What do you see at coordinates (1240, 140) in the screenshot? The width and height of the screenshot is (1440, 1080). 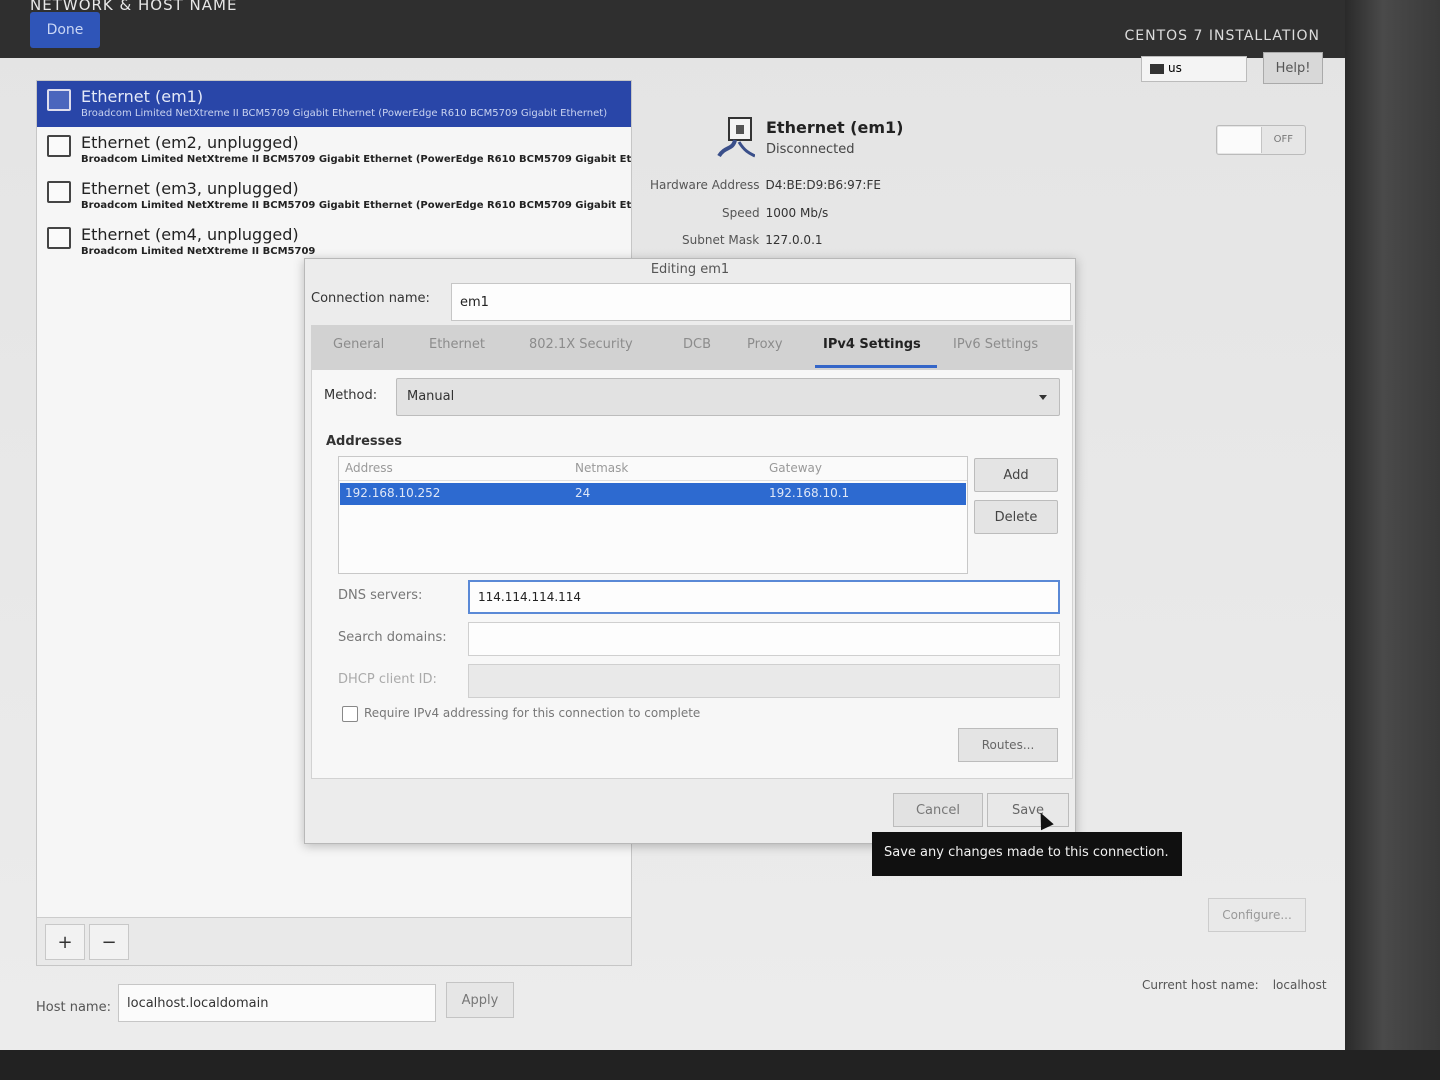 I see `toggle-knob` at bounding box center [1240, 140].